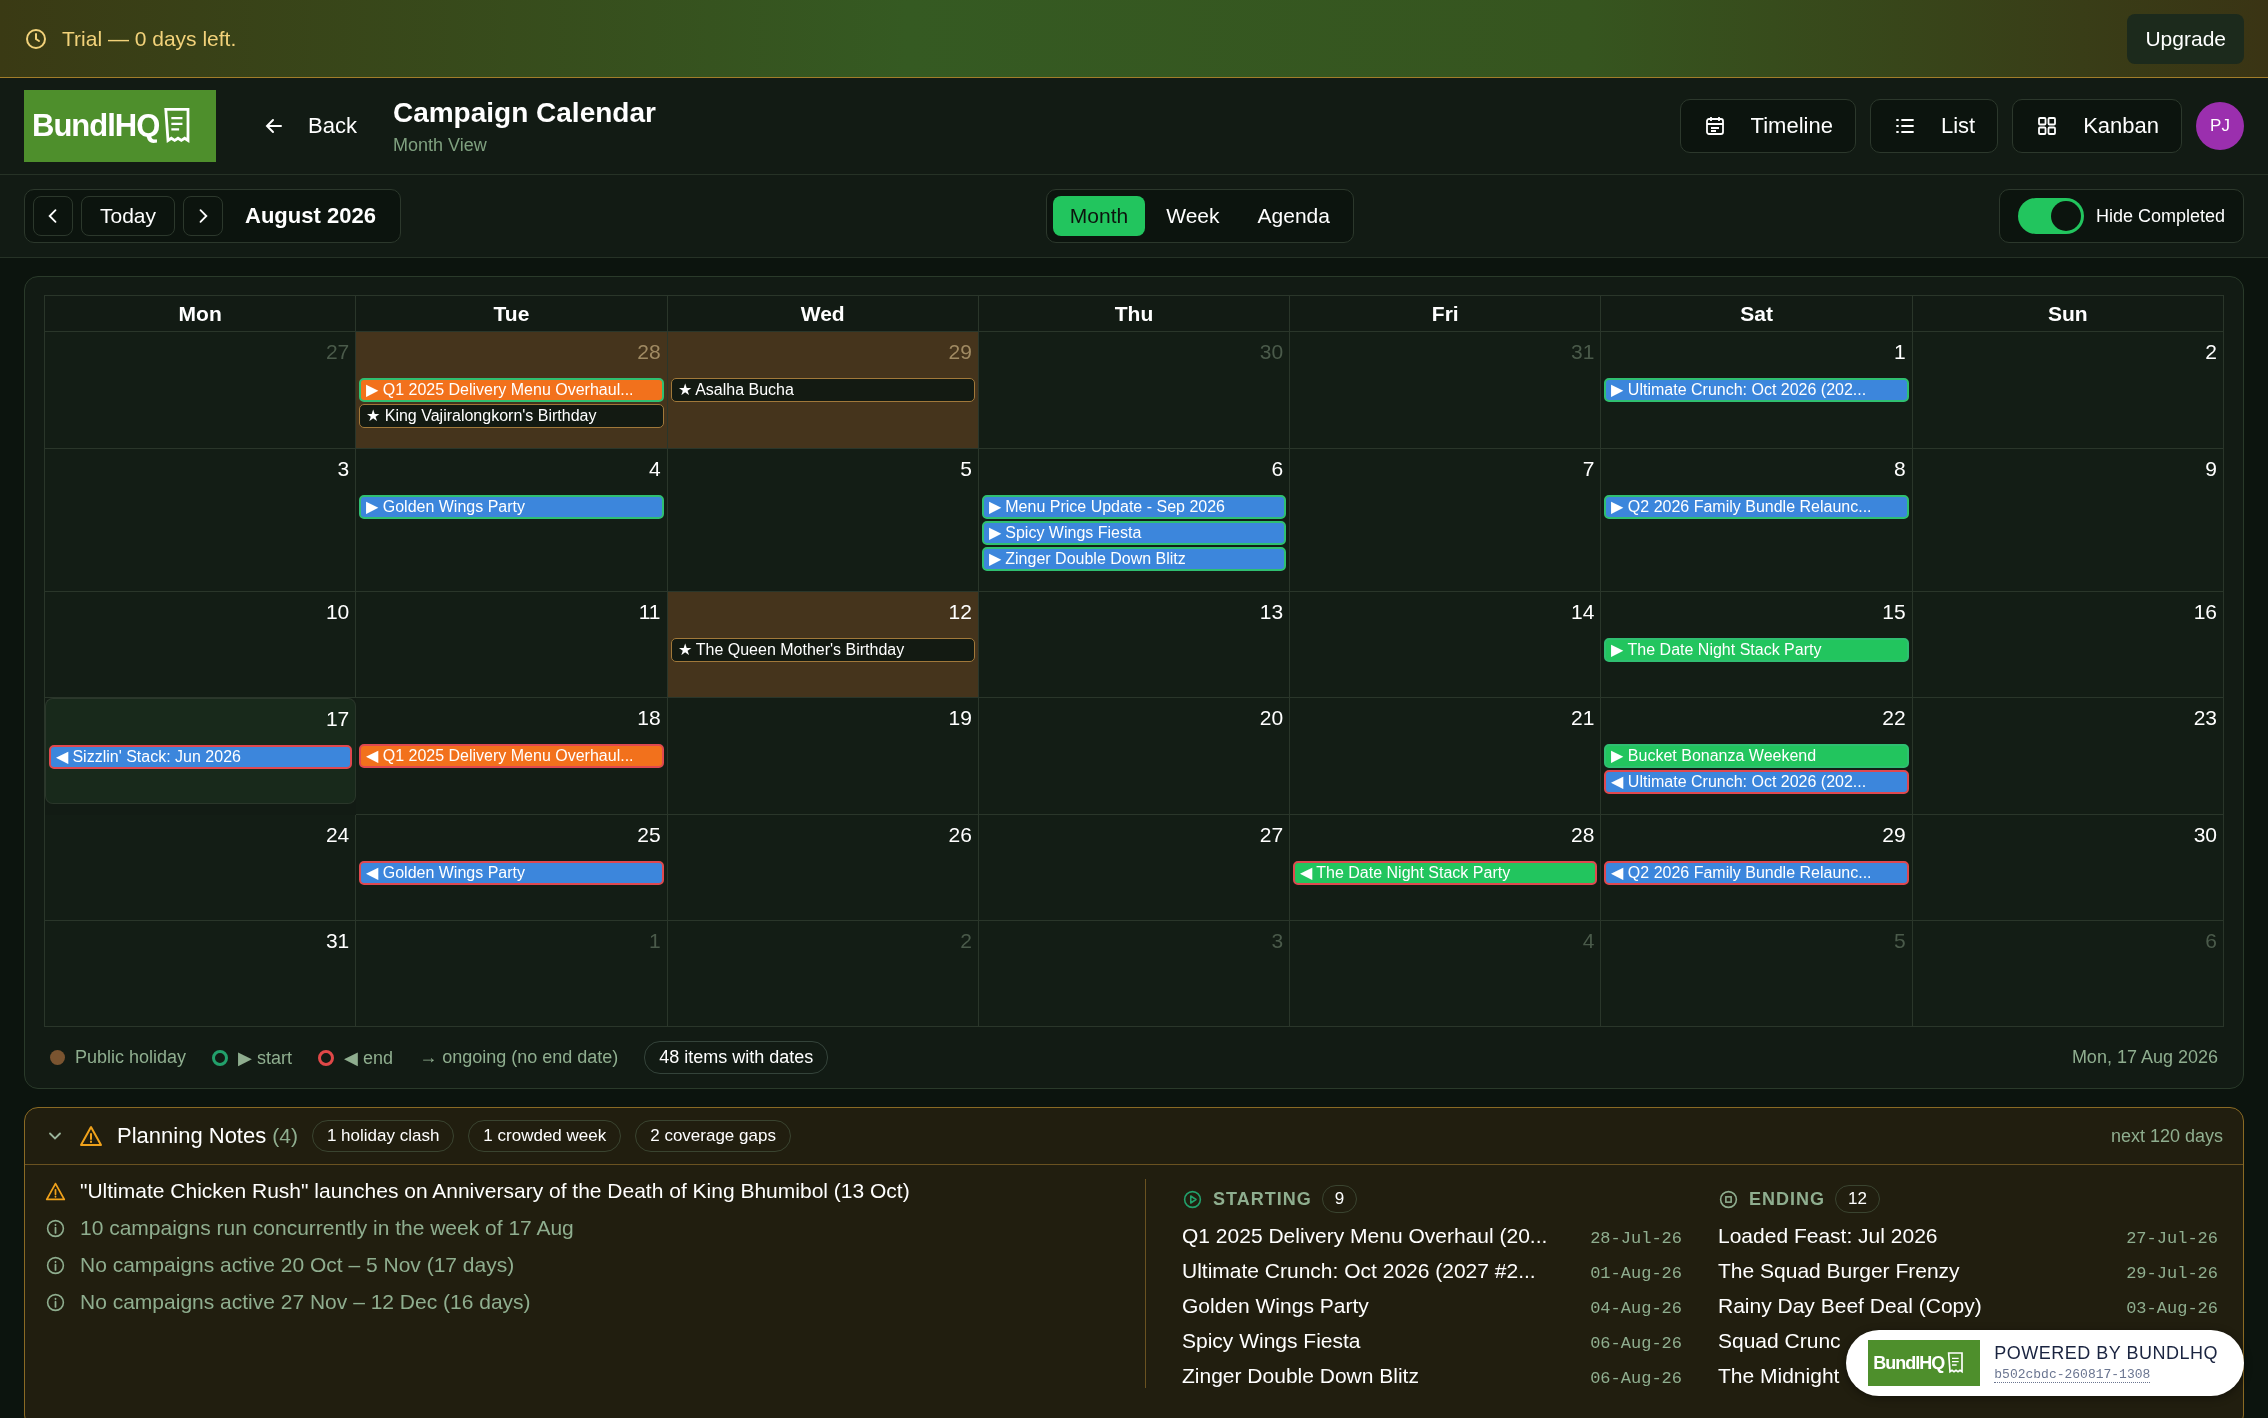  Describe the element at coordinates (1850, 1306) in the screenshot. I see `campaign-name: Rainy Day Beef Deal (Copy)` at that location.